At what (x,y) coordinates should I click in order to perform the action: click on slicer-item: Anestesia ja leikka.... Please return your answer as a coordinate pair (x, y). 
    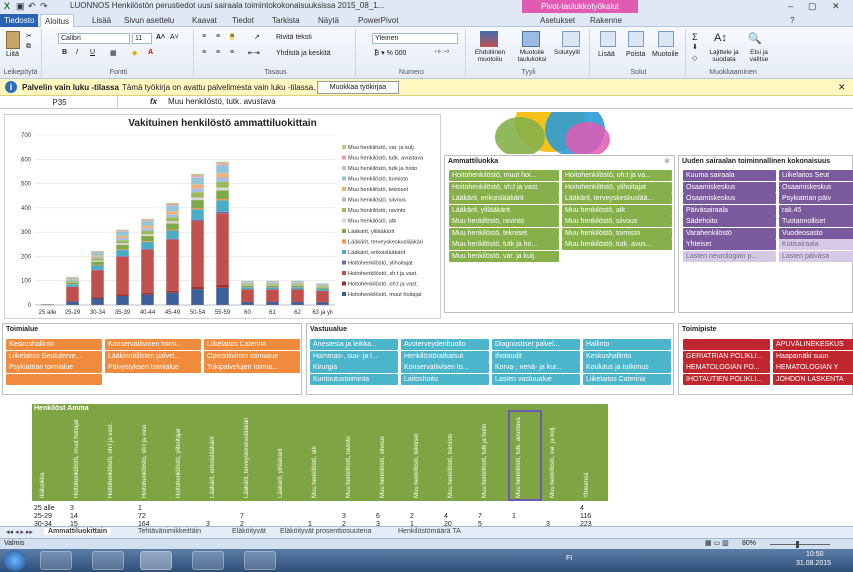
    Looking at the image, I should click on (354, 344).